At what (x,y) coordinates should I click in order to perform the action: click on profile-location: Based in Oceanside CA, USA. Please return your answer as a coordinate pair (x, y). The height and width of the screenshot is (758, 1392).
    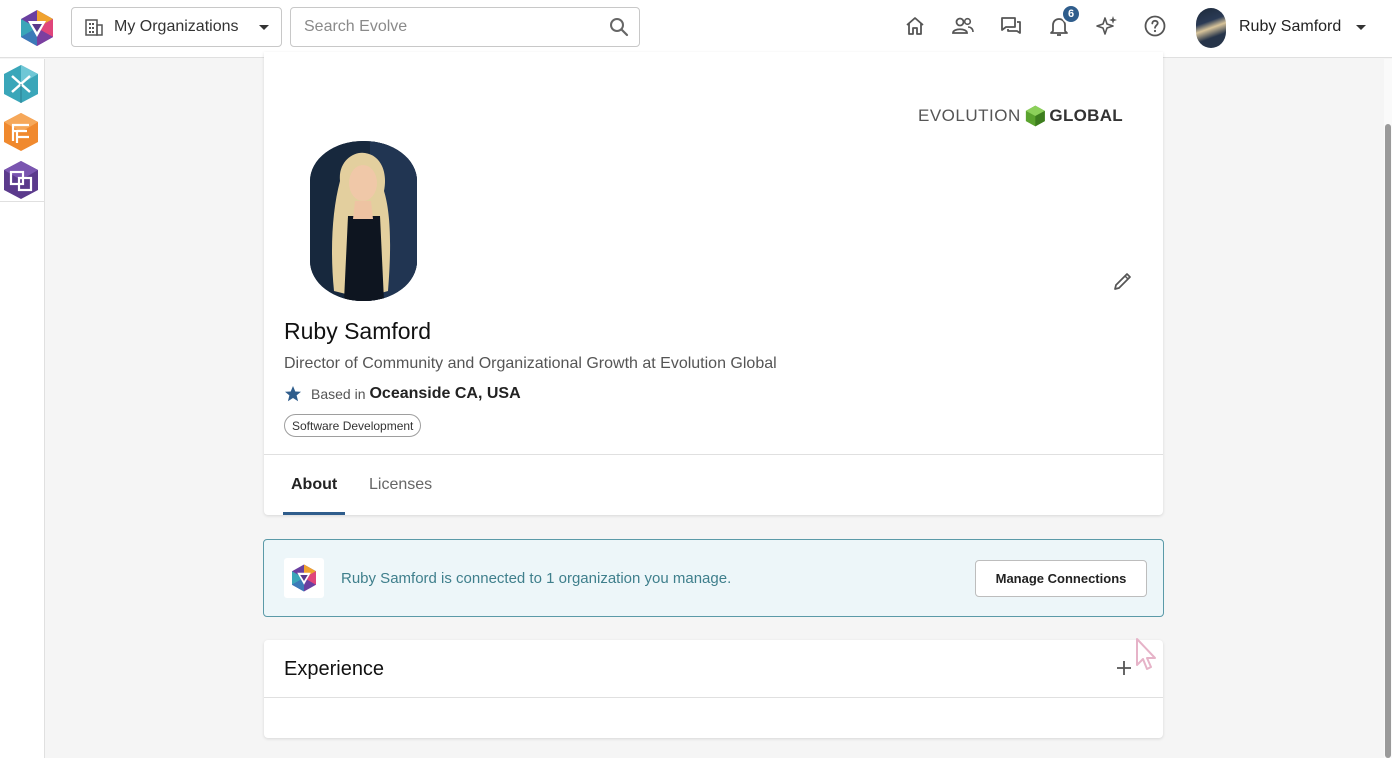
    Looking at the image, I should click on (402, 394).